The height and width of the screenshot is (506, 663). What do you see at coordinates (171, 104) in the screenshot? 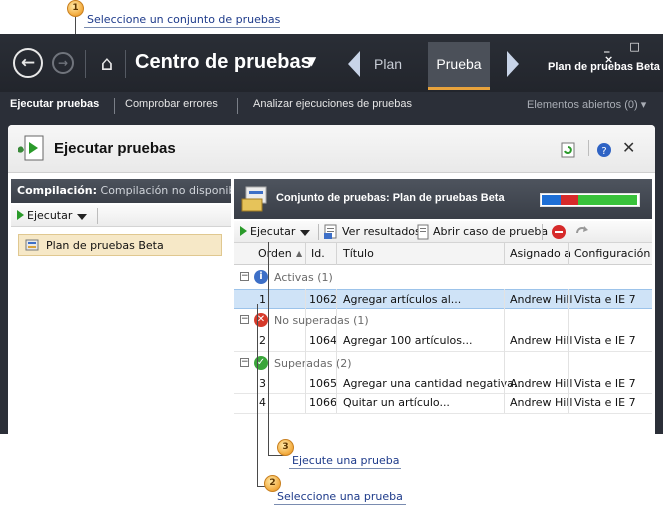
I see `subnav-comprobar-errores: Comprobar errores` at bounding box center [171, 104].